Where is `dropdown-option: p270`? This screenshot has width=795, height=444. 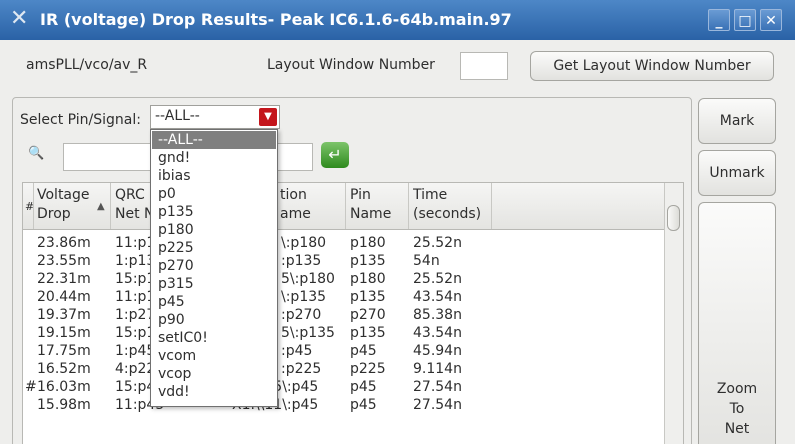 dropdown-option: p270 is located at coordinates (214, 266).